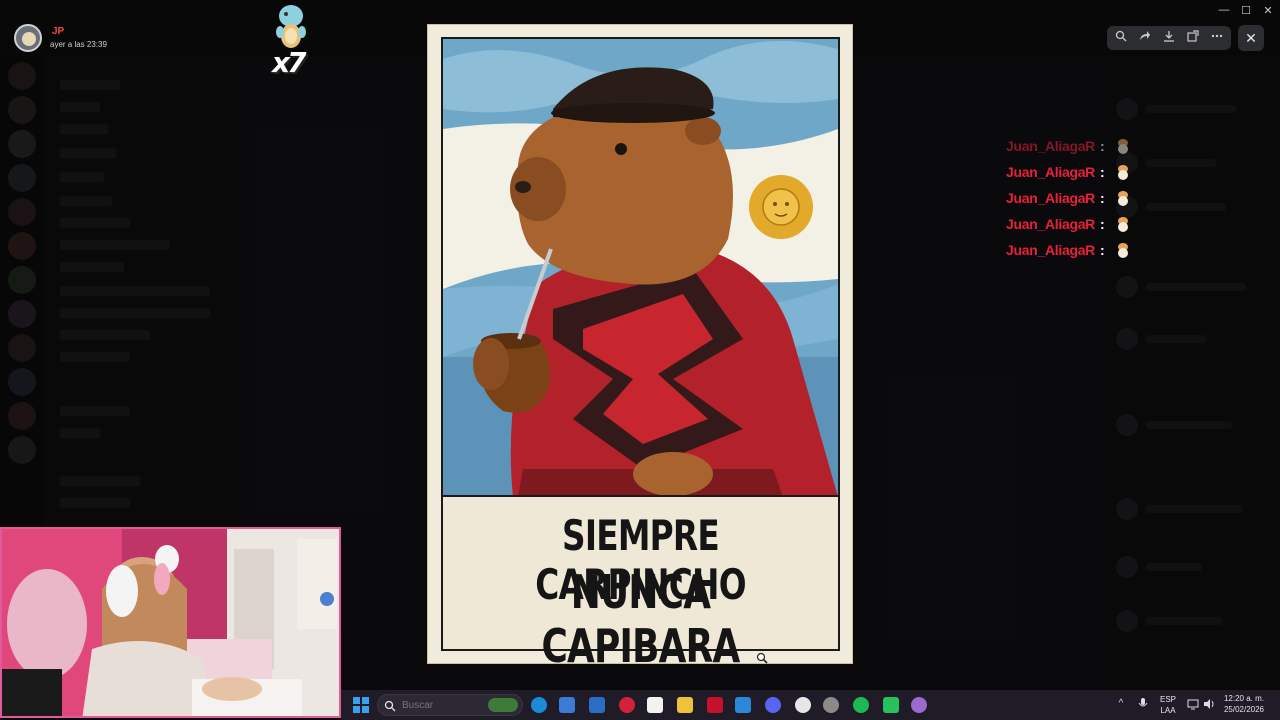 The width and height of the screenshot is (1280, 720). I want to click on language-indicator: ESP, so click(1168, 699).